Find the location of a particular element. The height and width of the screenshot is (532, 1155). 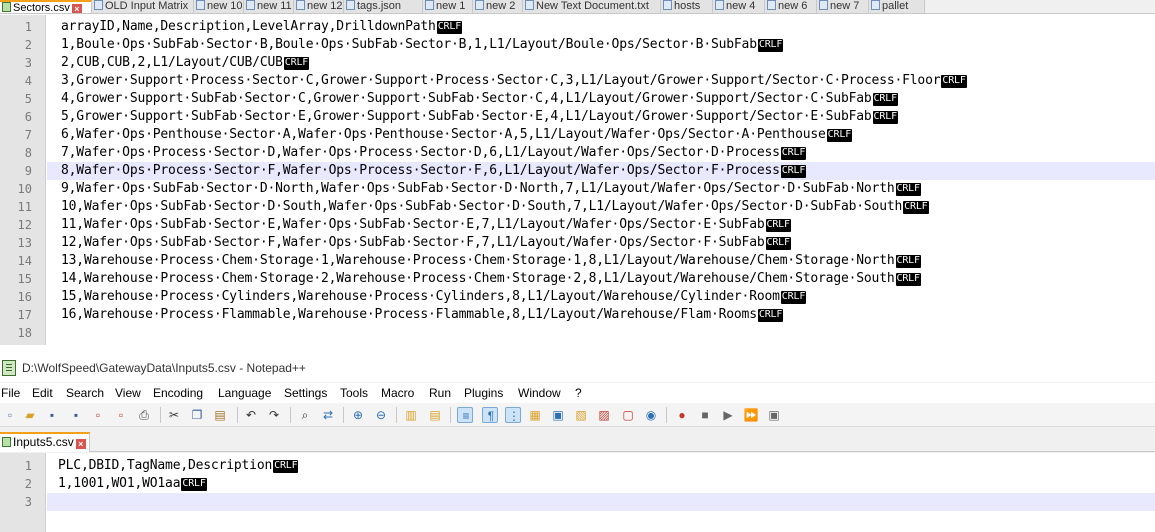

play-macro-icon: ▶ is located at coordinates (728, 415).